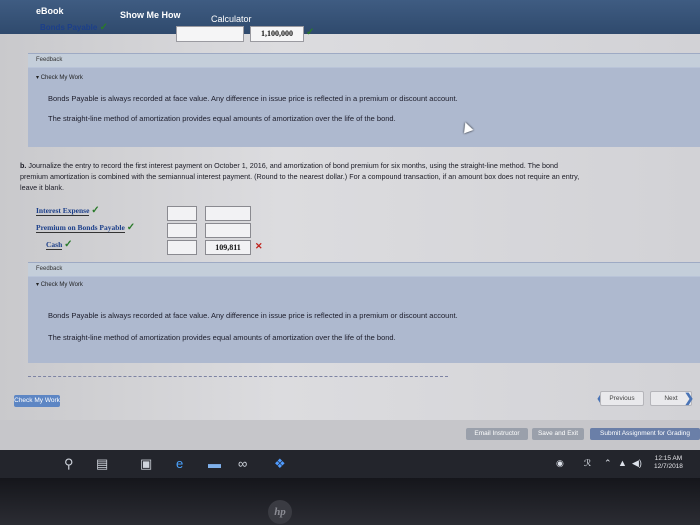  I want to click on previous-button: Previous, so click(622, 398).